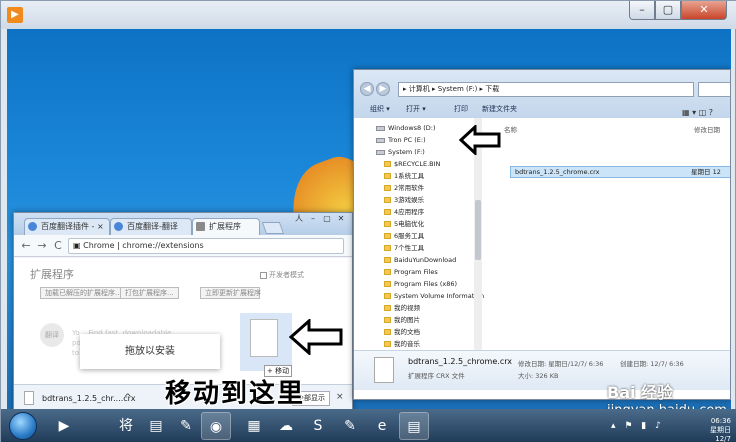  Describe the element at coordinates (186, 426) in the screenshot. I see `paint-taskbar-icon: ✎` at that location.